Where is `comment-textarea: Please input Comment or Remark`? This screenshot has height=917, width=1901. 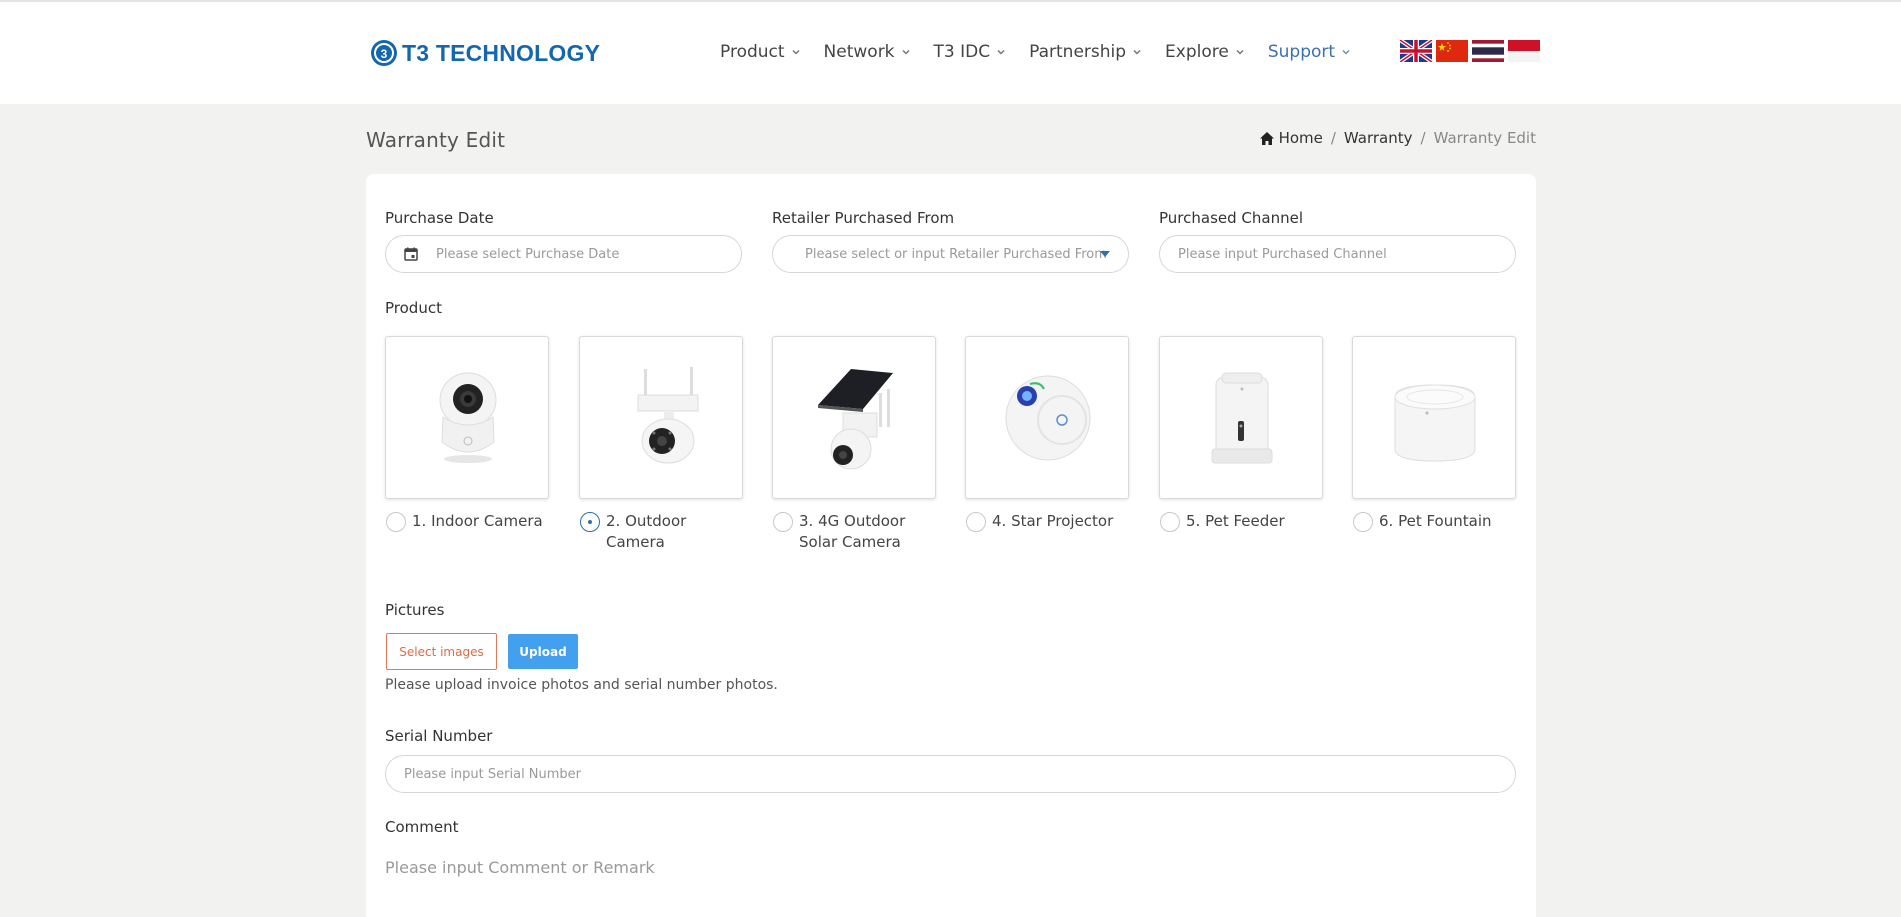 comment-textarea: Please input Comment or Remark is located at coordinates (520, 867).